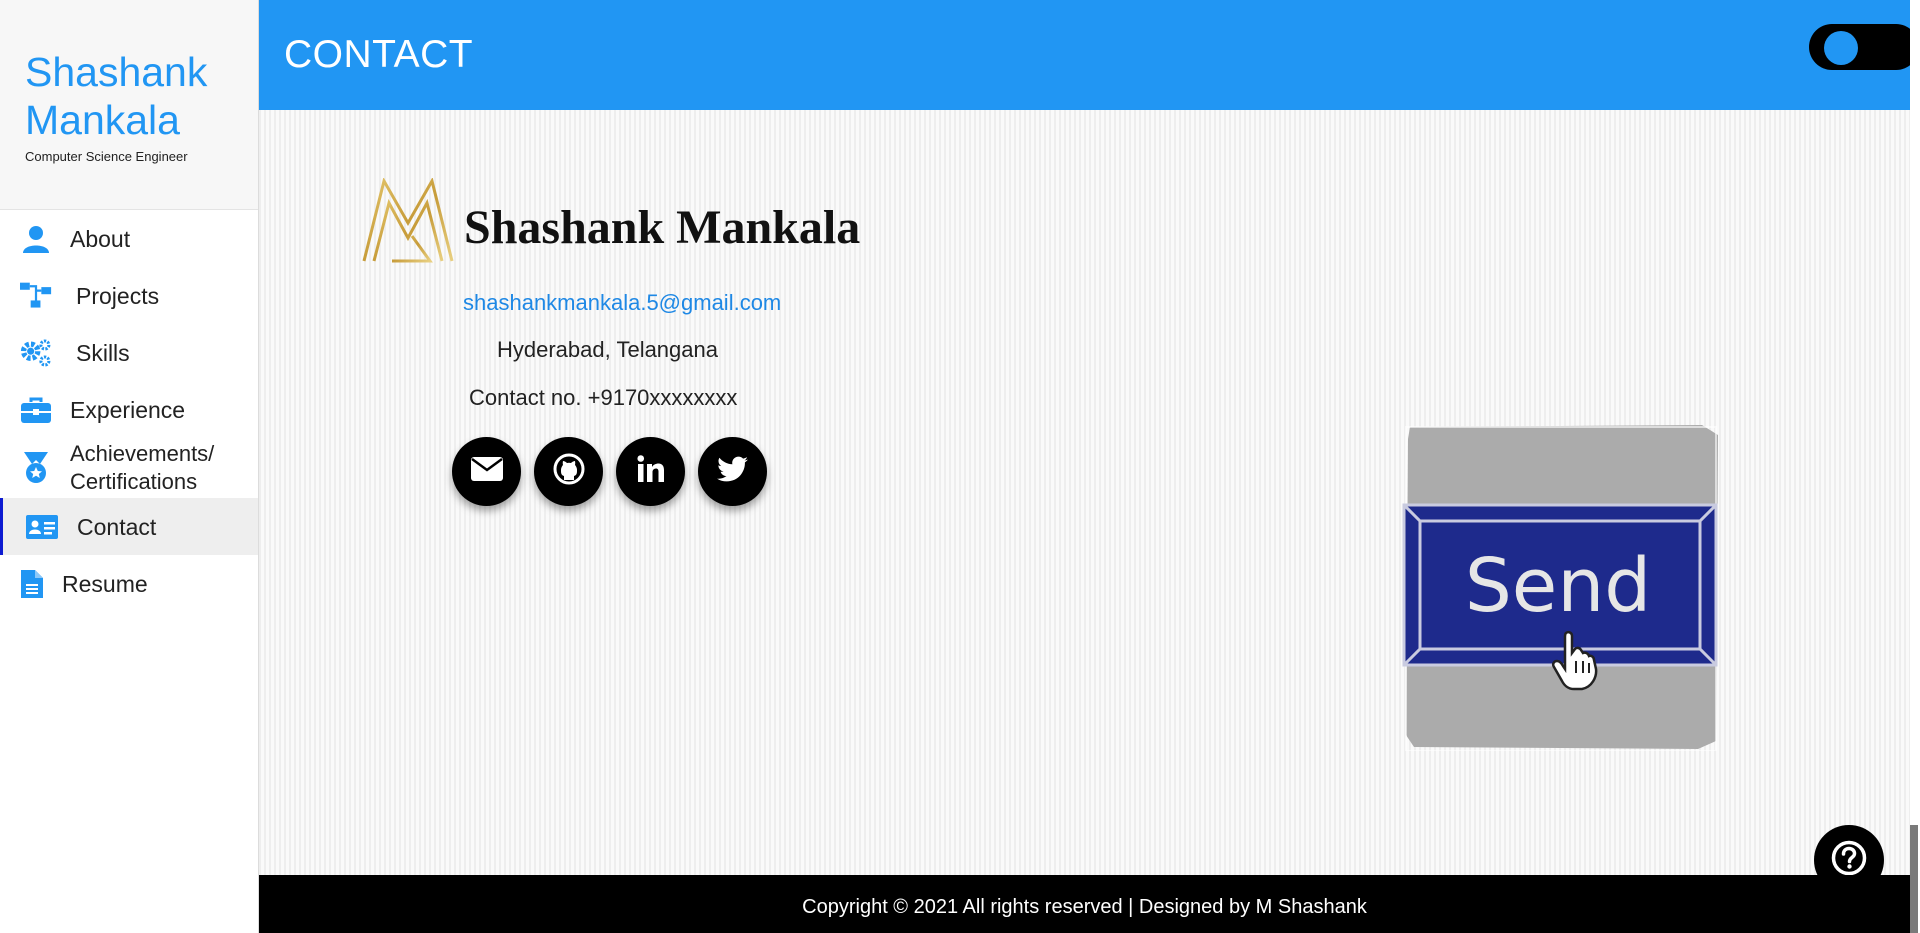 The image size is (1920, 933). I want to click on github-icon, so click(569, 471).